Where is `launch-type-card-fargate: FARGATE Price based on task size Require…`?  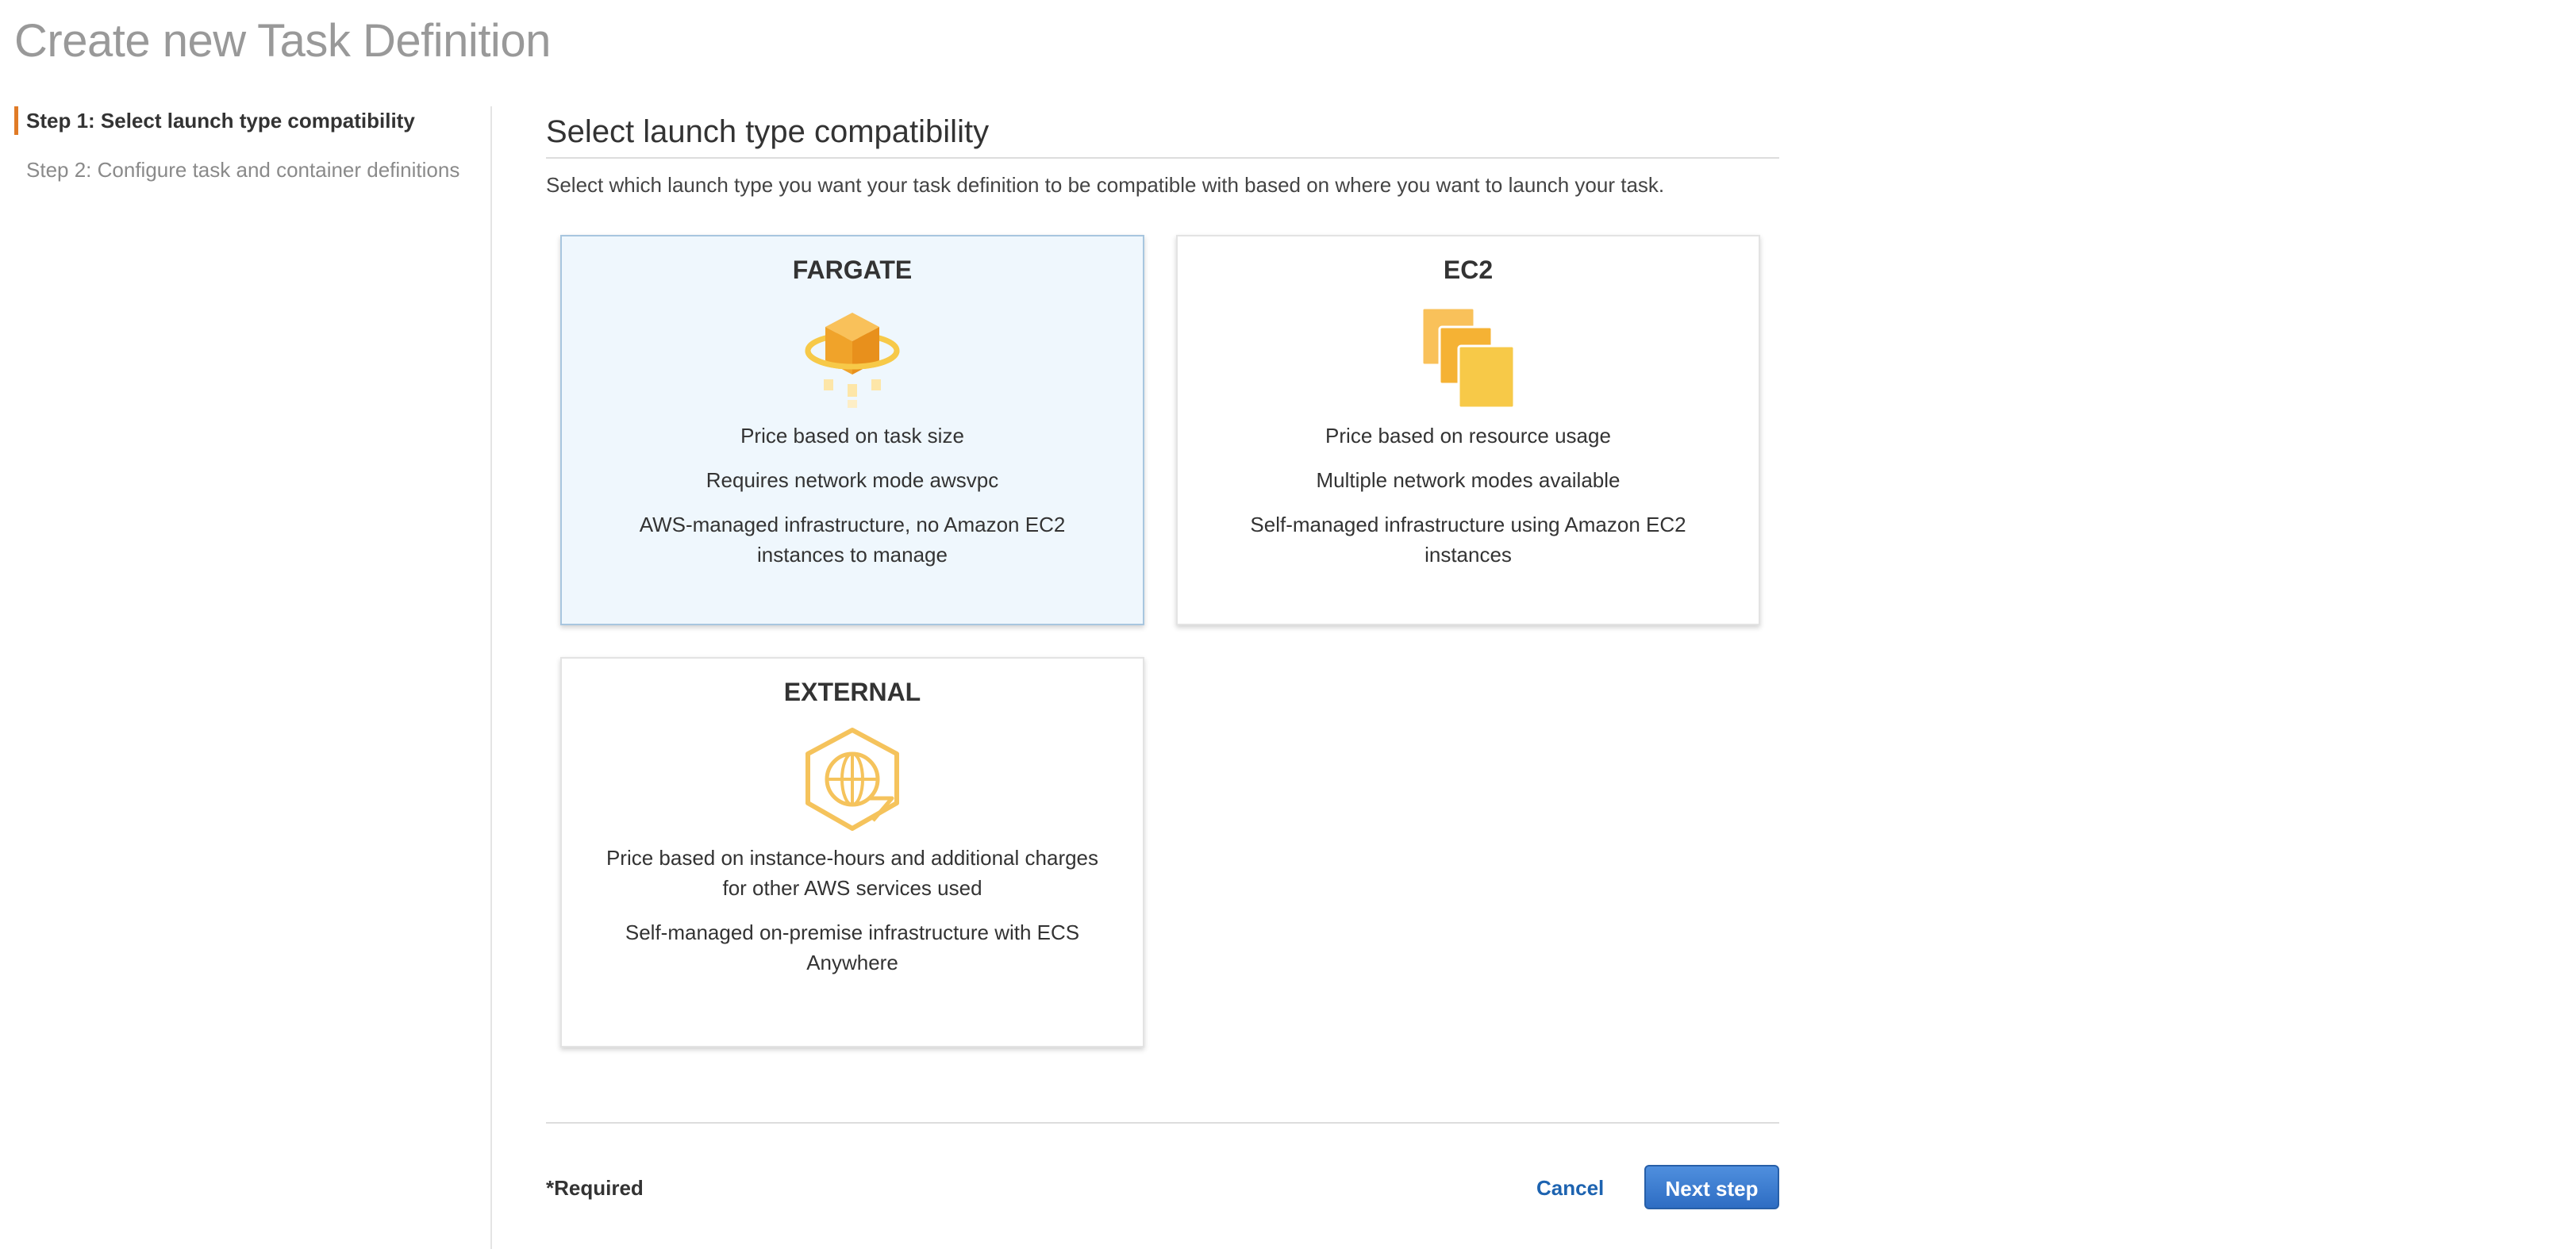
launch-type-card-fargate: FARGATE Price based on task size Require… is located at coordinates (852, 430).